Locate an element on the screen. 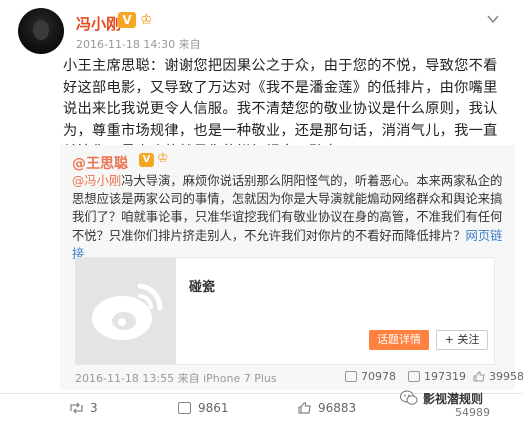 The image size is (523, 423). comment-count-value: 197319 is located at coordinates (445, 376).